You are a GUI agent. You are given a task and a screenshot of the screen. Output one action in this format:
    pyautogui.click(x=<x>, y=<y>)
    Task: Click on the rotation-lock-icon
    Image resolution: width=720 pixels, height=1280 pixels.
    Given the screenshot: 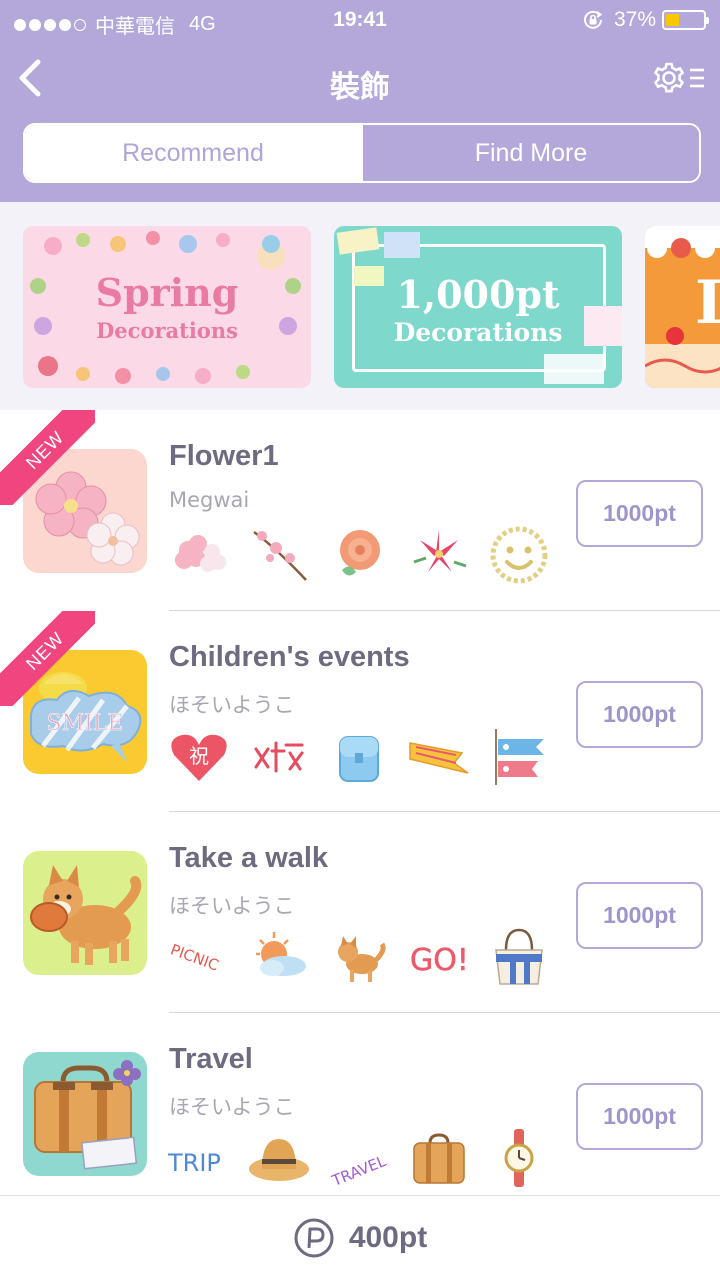 What is the action you would take?
    pyautogui.click(x=593, y=19)
    